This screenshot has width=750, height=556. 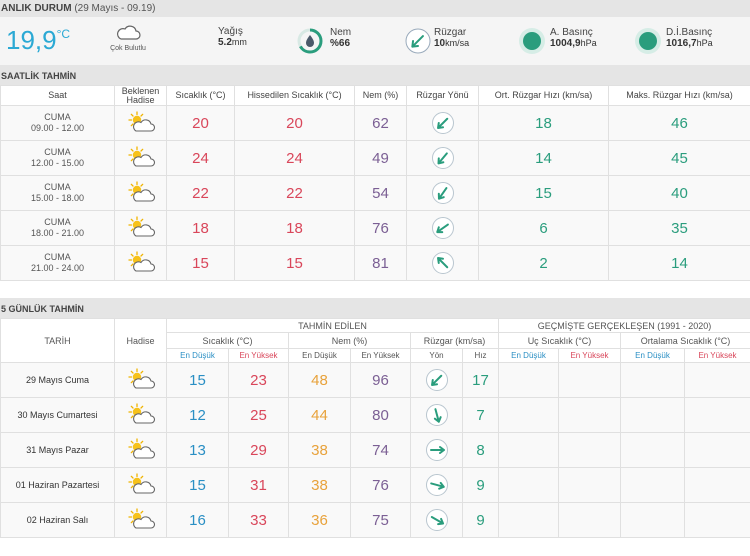 I want to click on wind-label: Rüzgar, so click(x=450, y=32).